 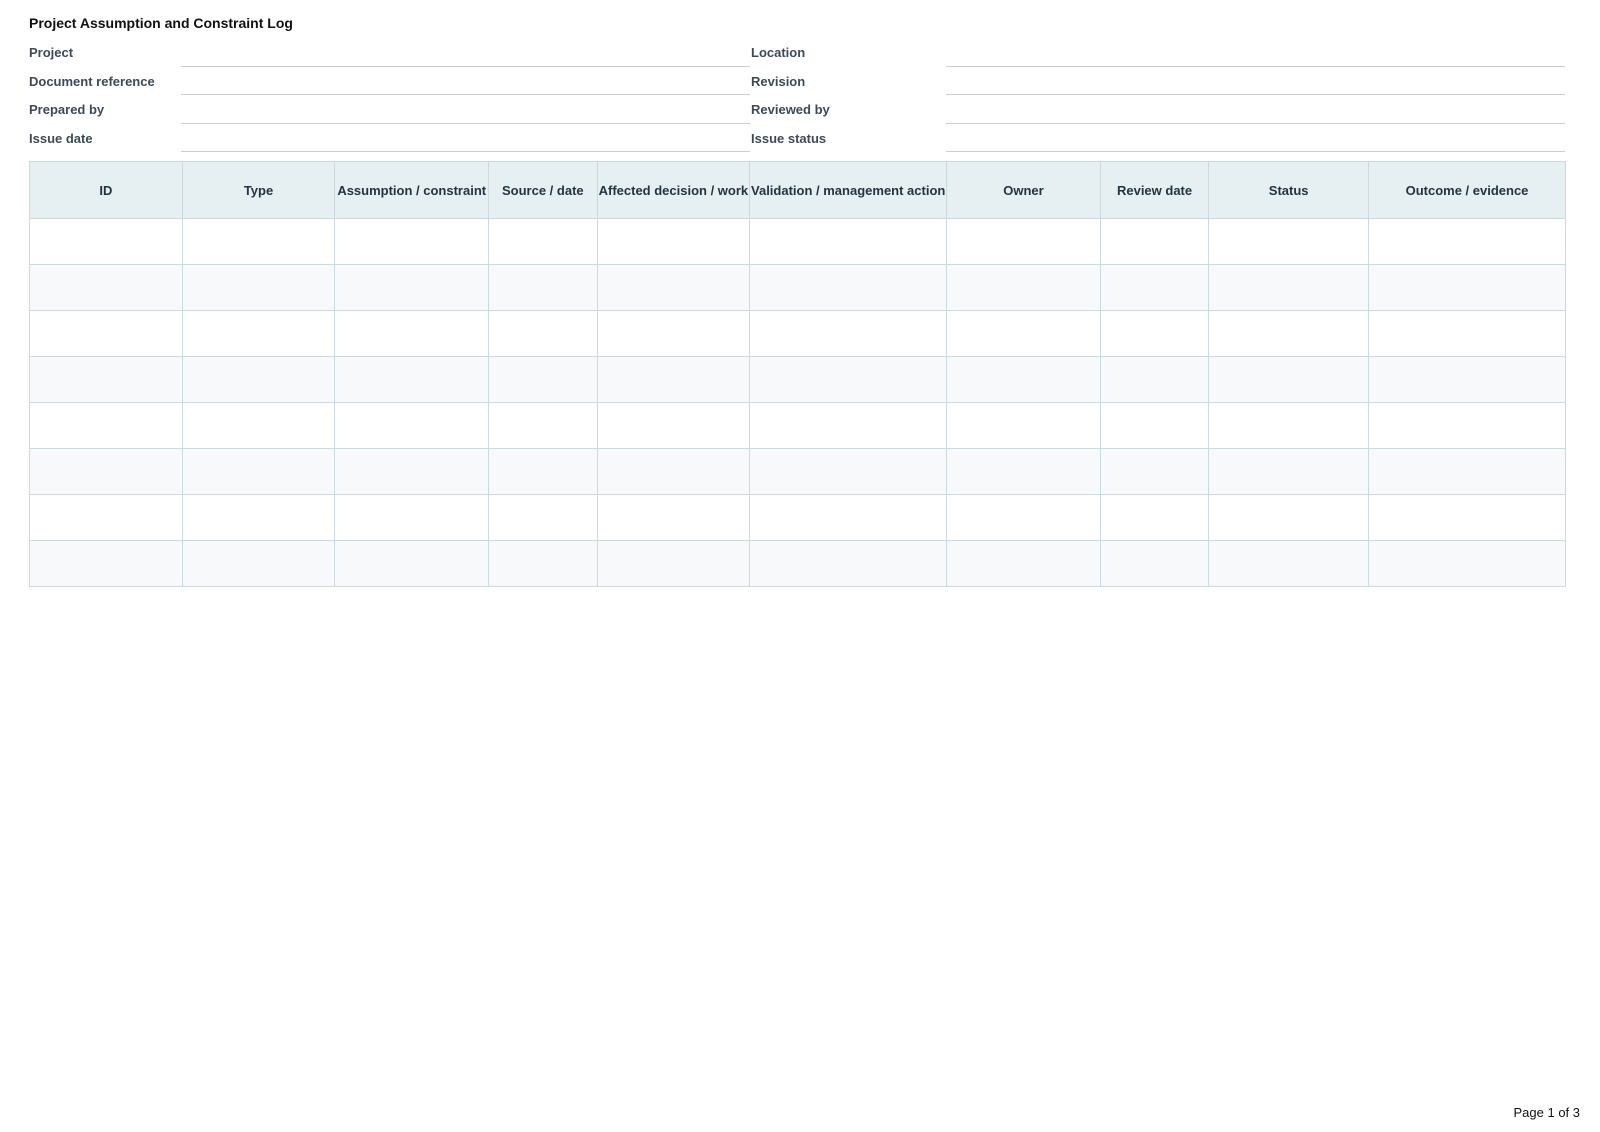 I want to click on document-reference-label: Document reference, so click(x=92, y=81).